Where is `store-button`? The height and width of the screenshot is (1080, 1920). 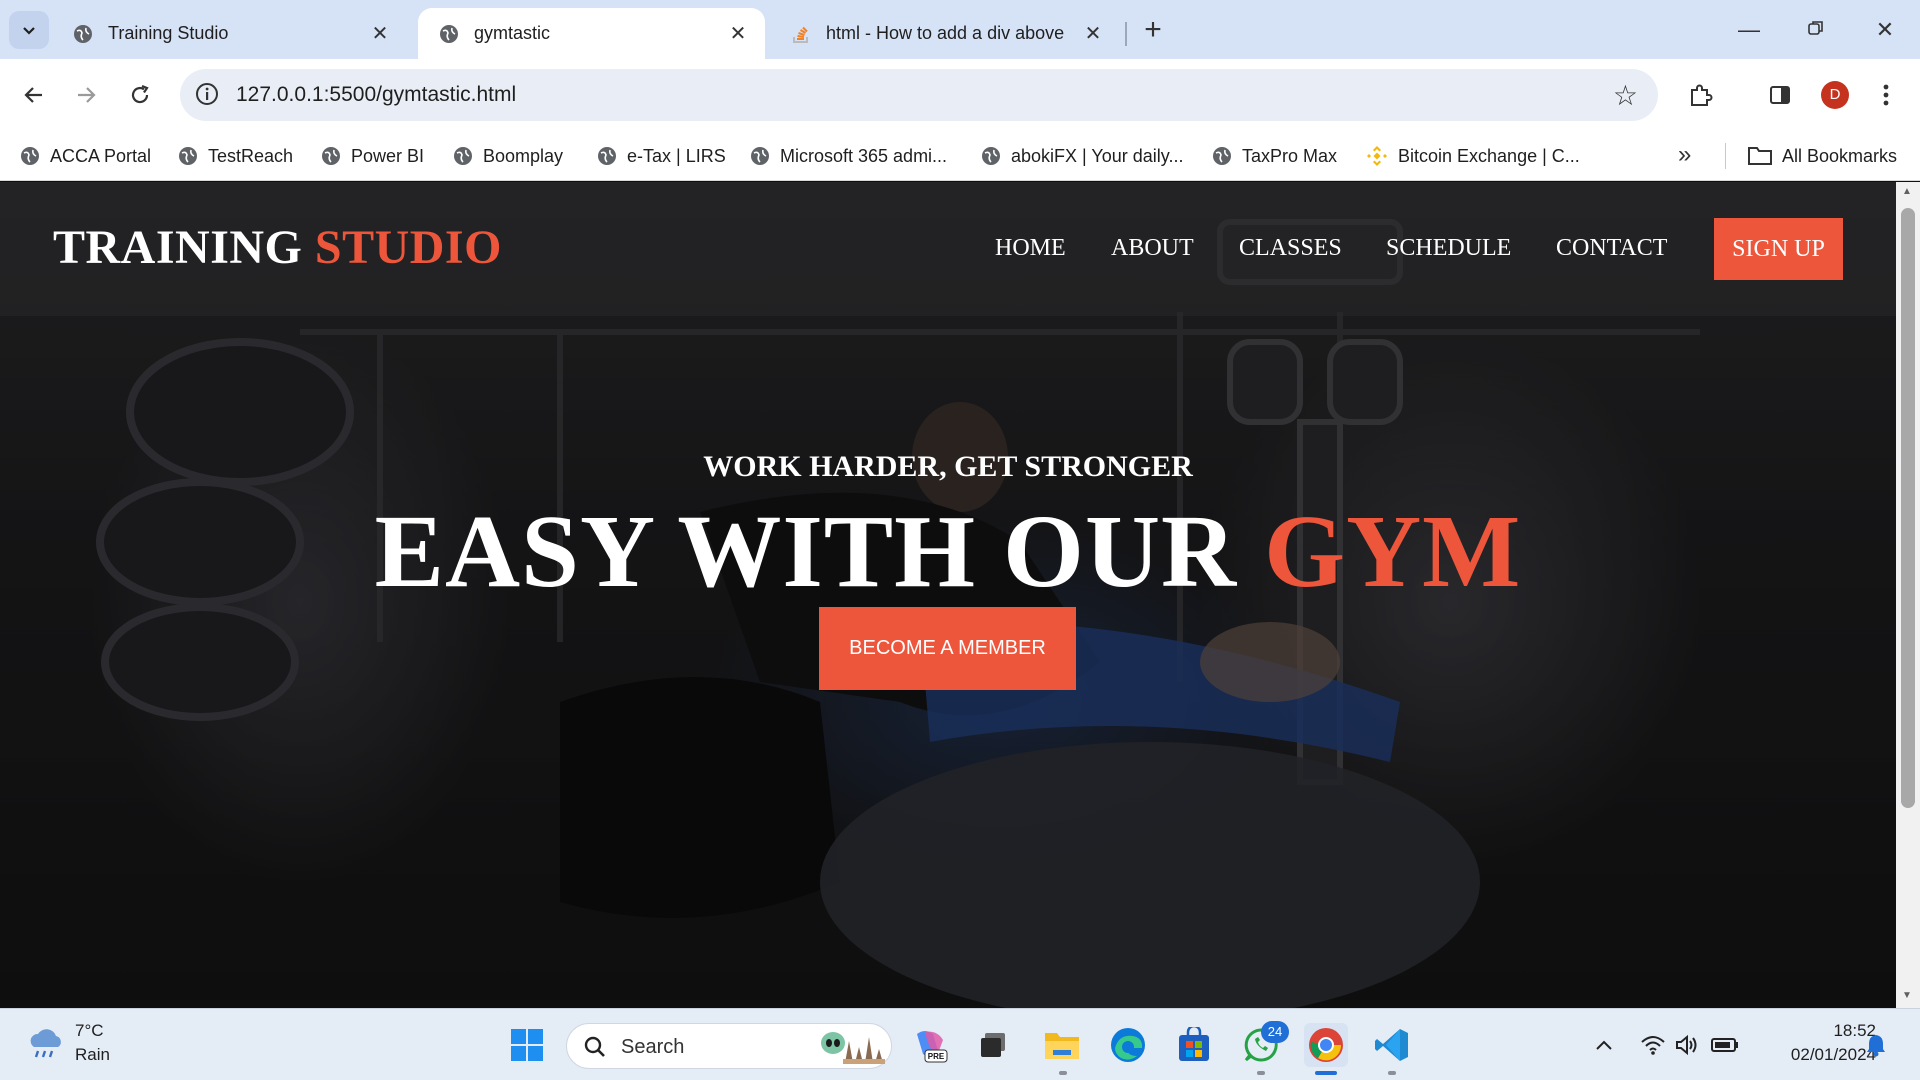 store-button is located at coordinates (1194, 1045).